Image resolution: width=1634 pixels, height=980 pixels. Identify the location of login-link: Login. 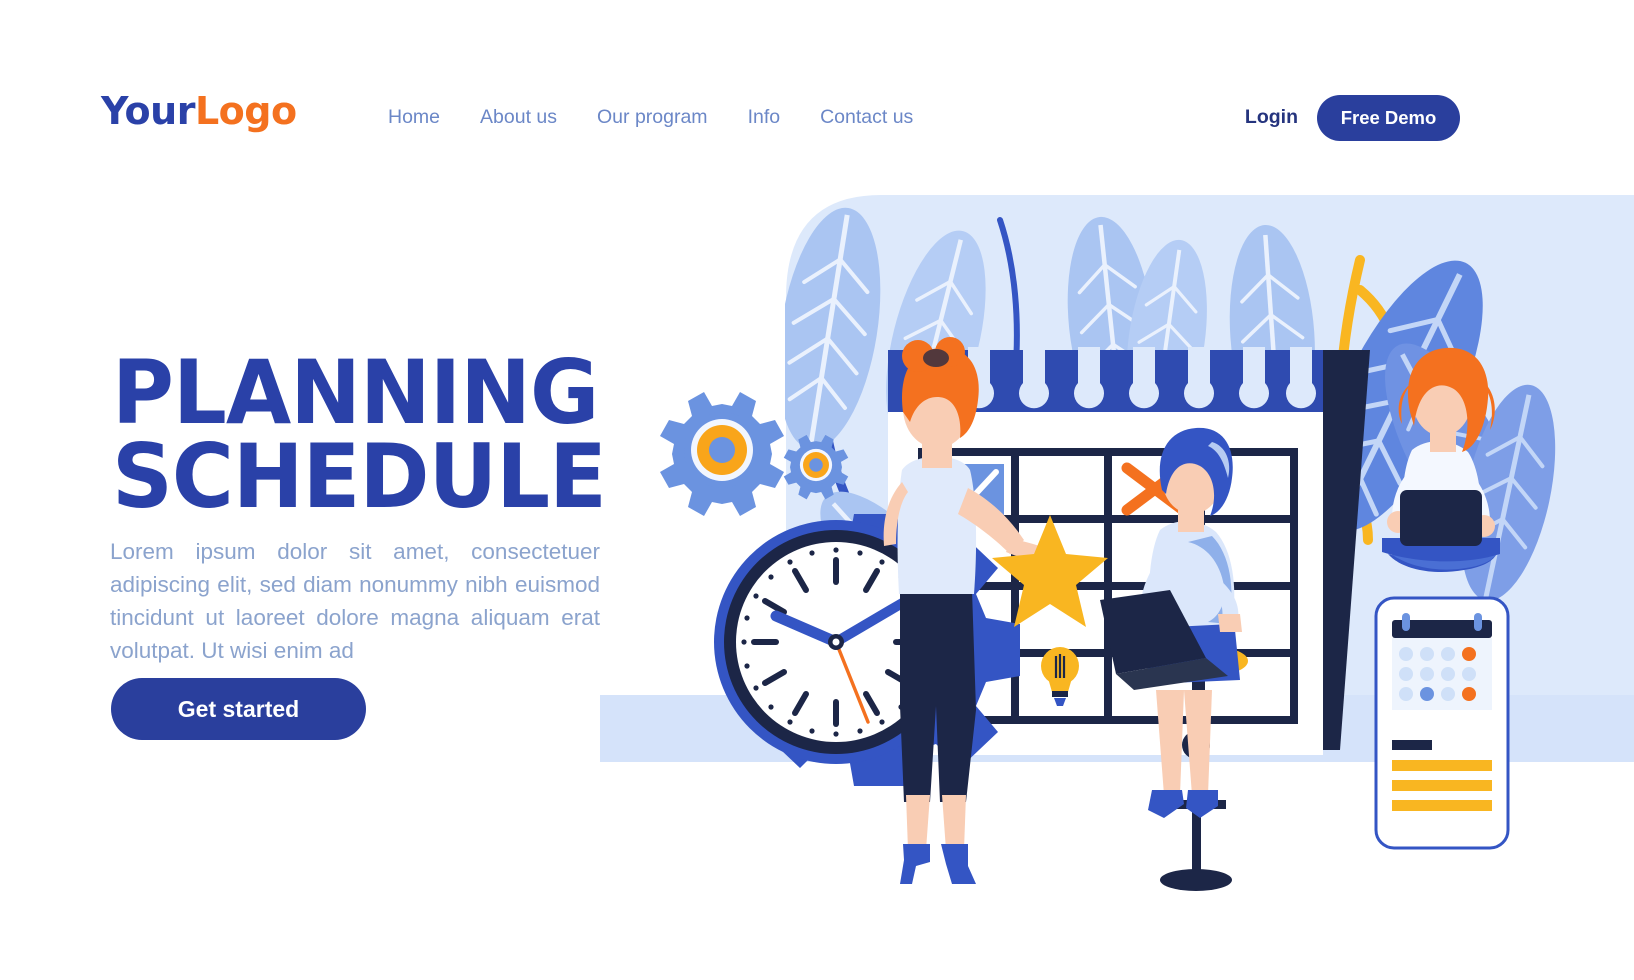
(1271, 117).